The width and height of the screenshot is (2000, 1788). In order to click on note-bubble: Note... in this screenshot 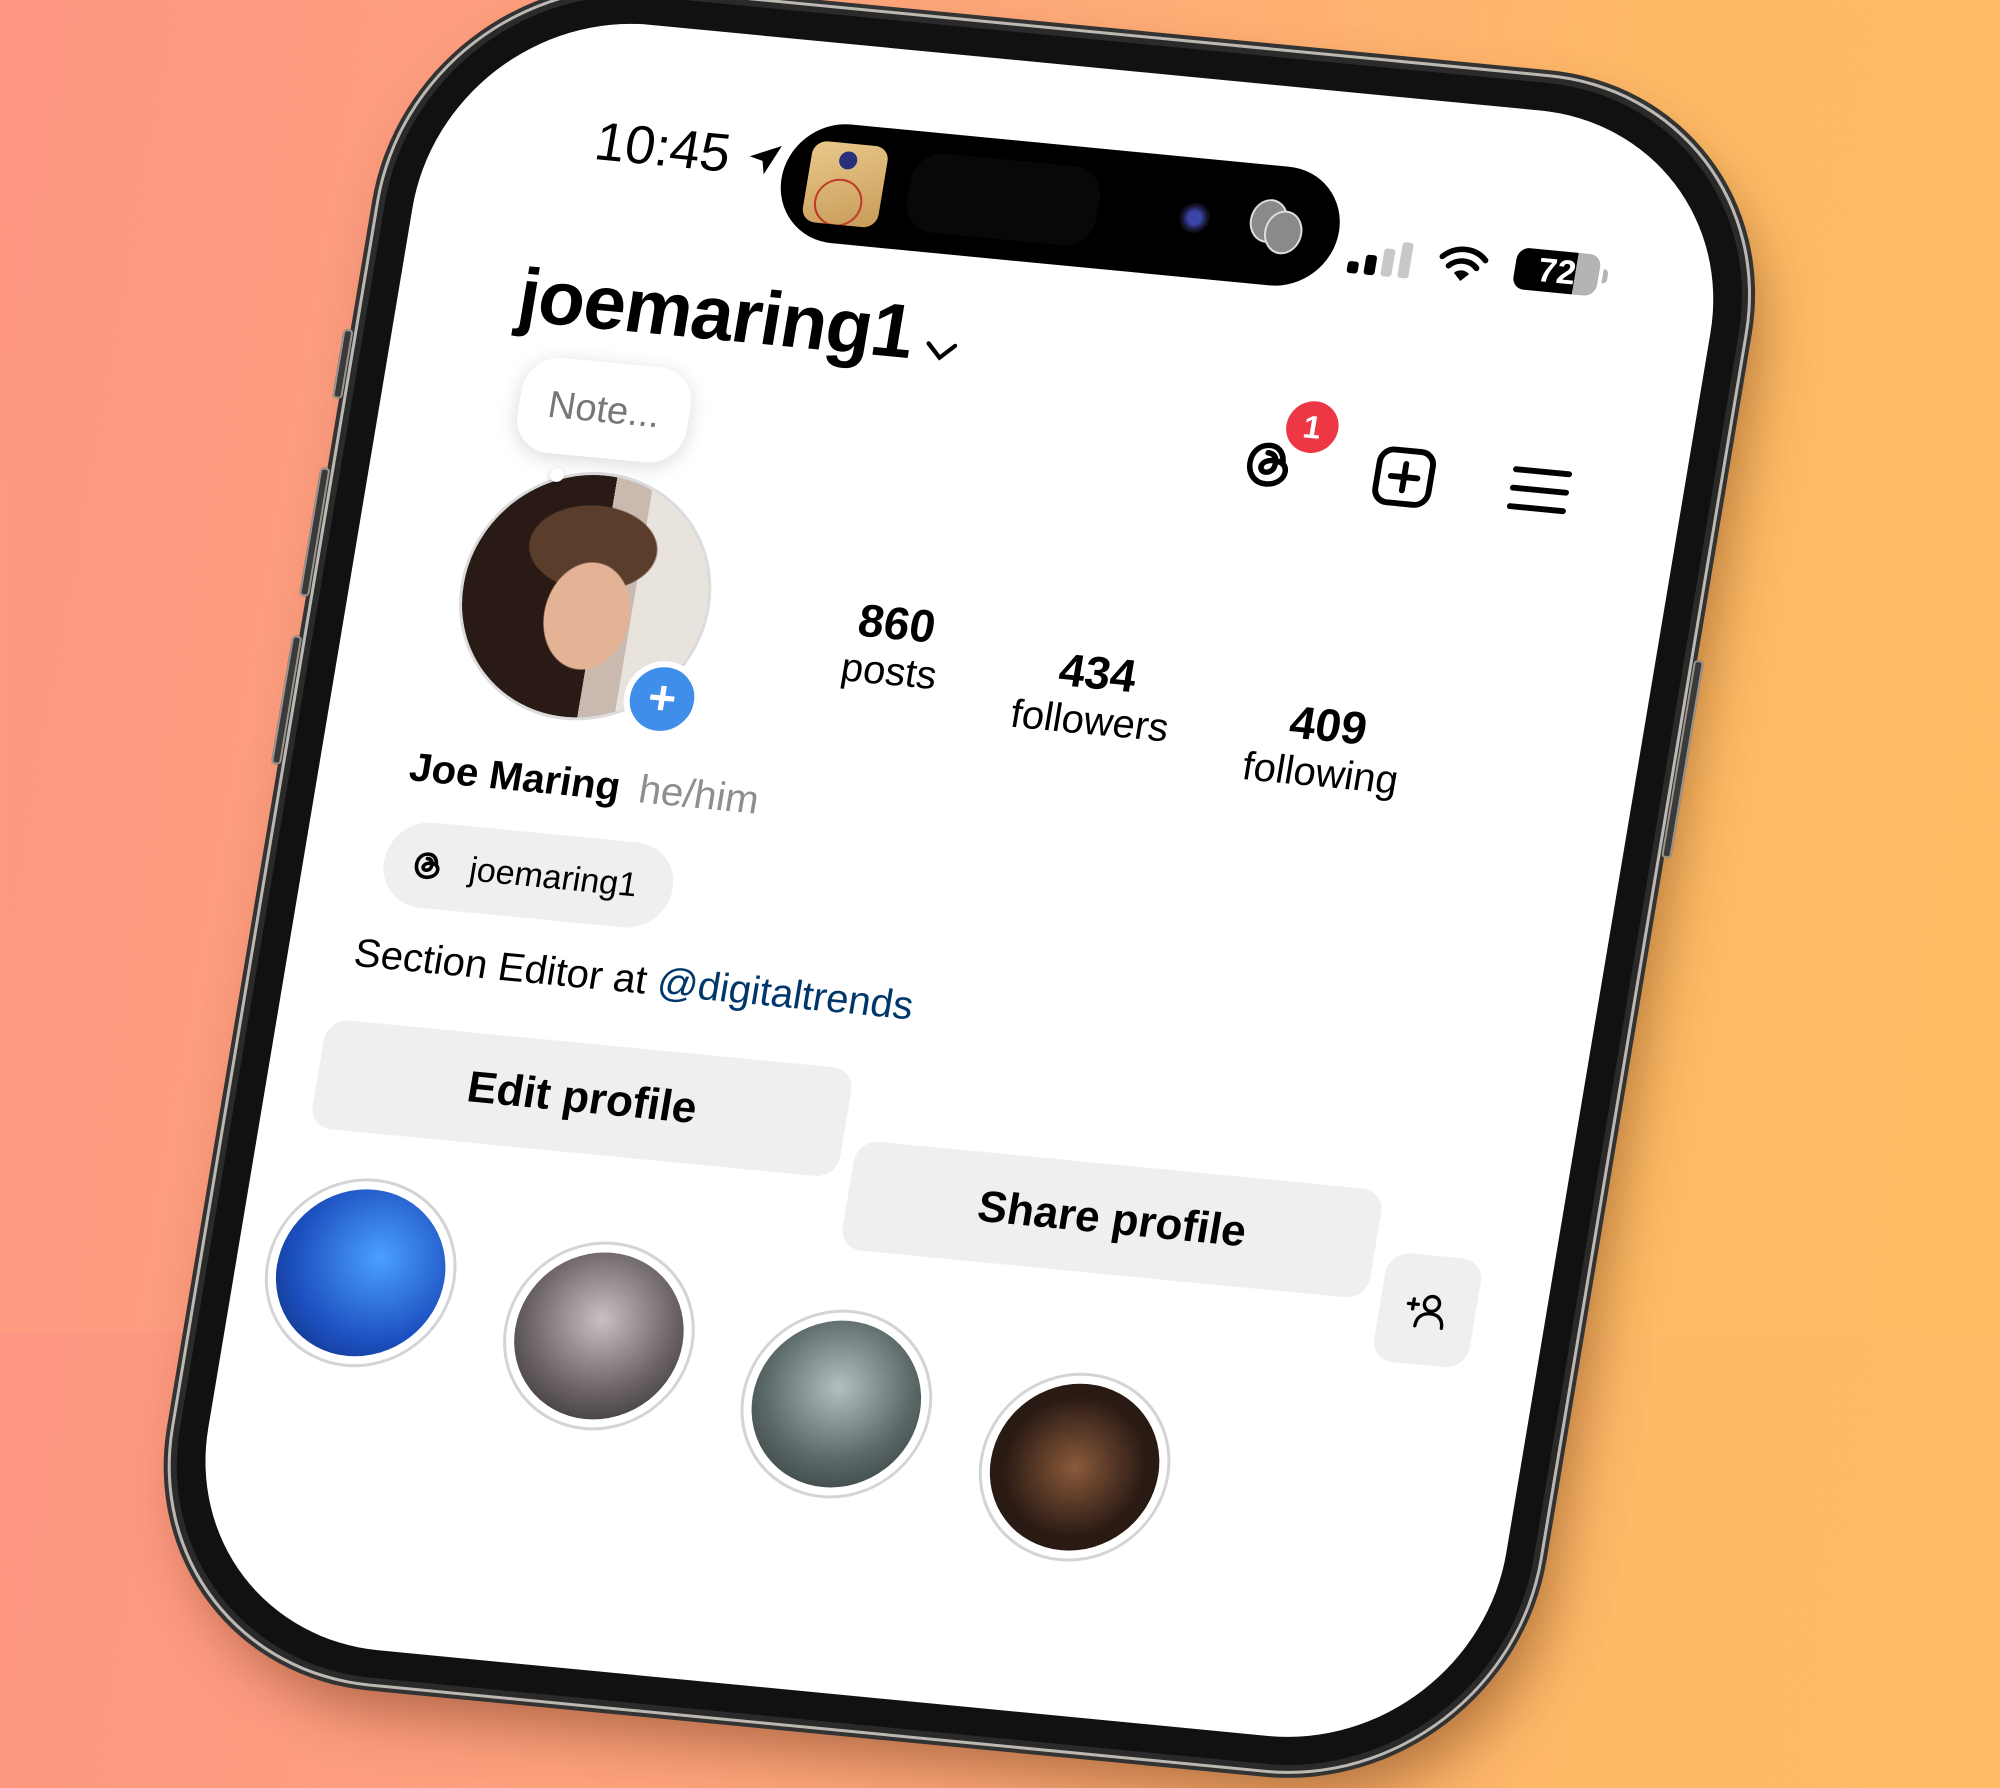, I will do `click(604, 410)`.